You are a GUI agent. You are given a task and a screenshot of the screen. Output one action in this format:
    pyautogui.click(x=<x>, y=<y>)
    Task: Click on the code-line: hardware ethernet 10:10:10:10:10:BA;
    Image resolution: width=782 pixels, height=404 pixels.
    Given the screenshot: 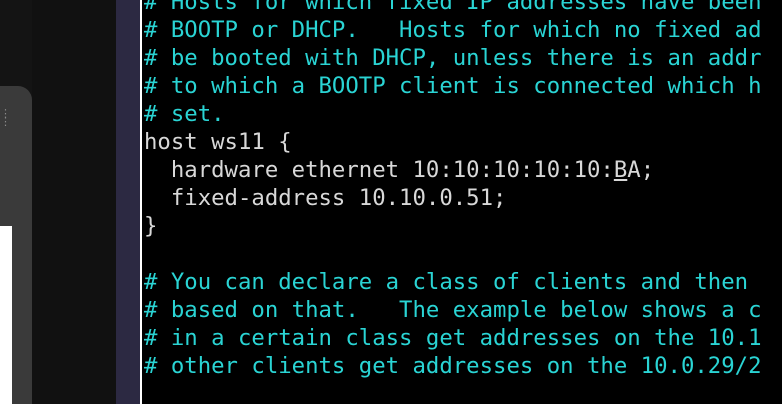 What is the action you would take?
    pyautogui.click(x=399, y=170)
    